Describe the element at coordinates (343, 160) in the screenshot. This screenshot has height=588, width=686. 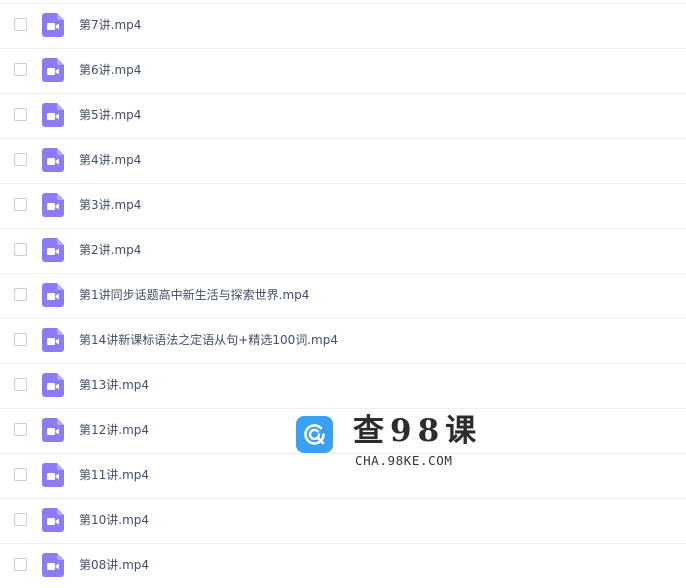
I see `list-item: 第4讲.mp4` at that location.